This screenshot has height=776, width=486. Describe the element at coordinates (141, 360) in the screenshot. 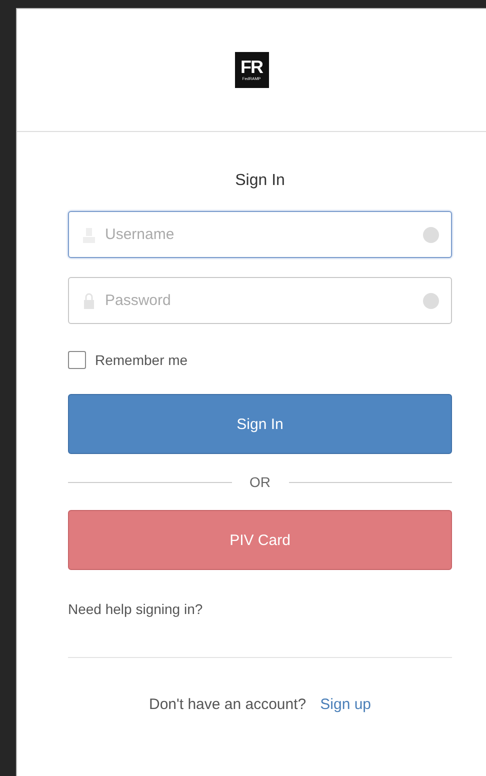

I see `remember-label: Remember me` at that location.